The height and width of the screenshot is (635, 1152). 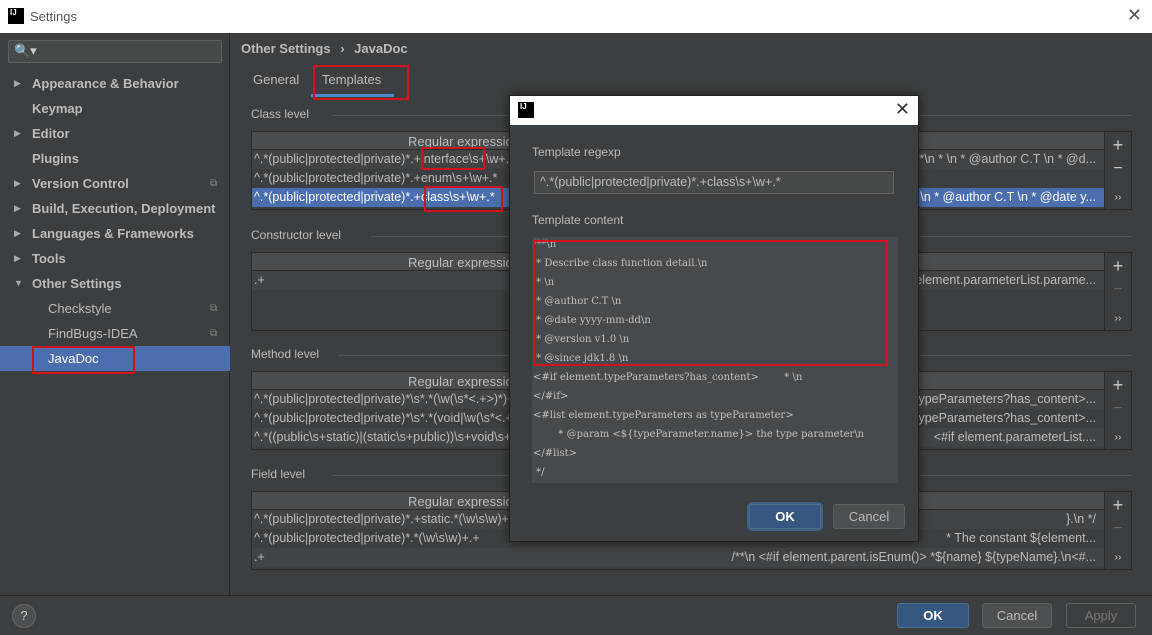 What do you see at coordinates (581, 358) in the screenshot?
I see `content-line: * @since jdk1.8 \n` at bounding box center [581, 358].